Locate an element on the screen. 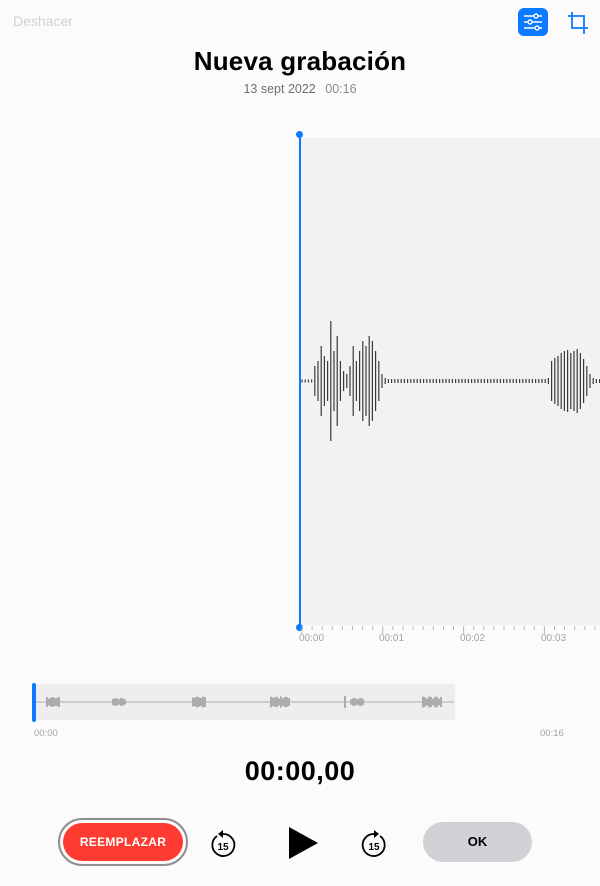  sliders-icon is located at coordinates (533, 22).